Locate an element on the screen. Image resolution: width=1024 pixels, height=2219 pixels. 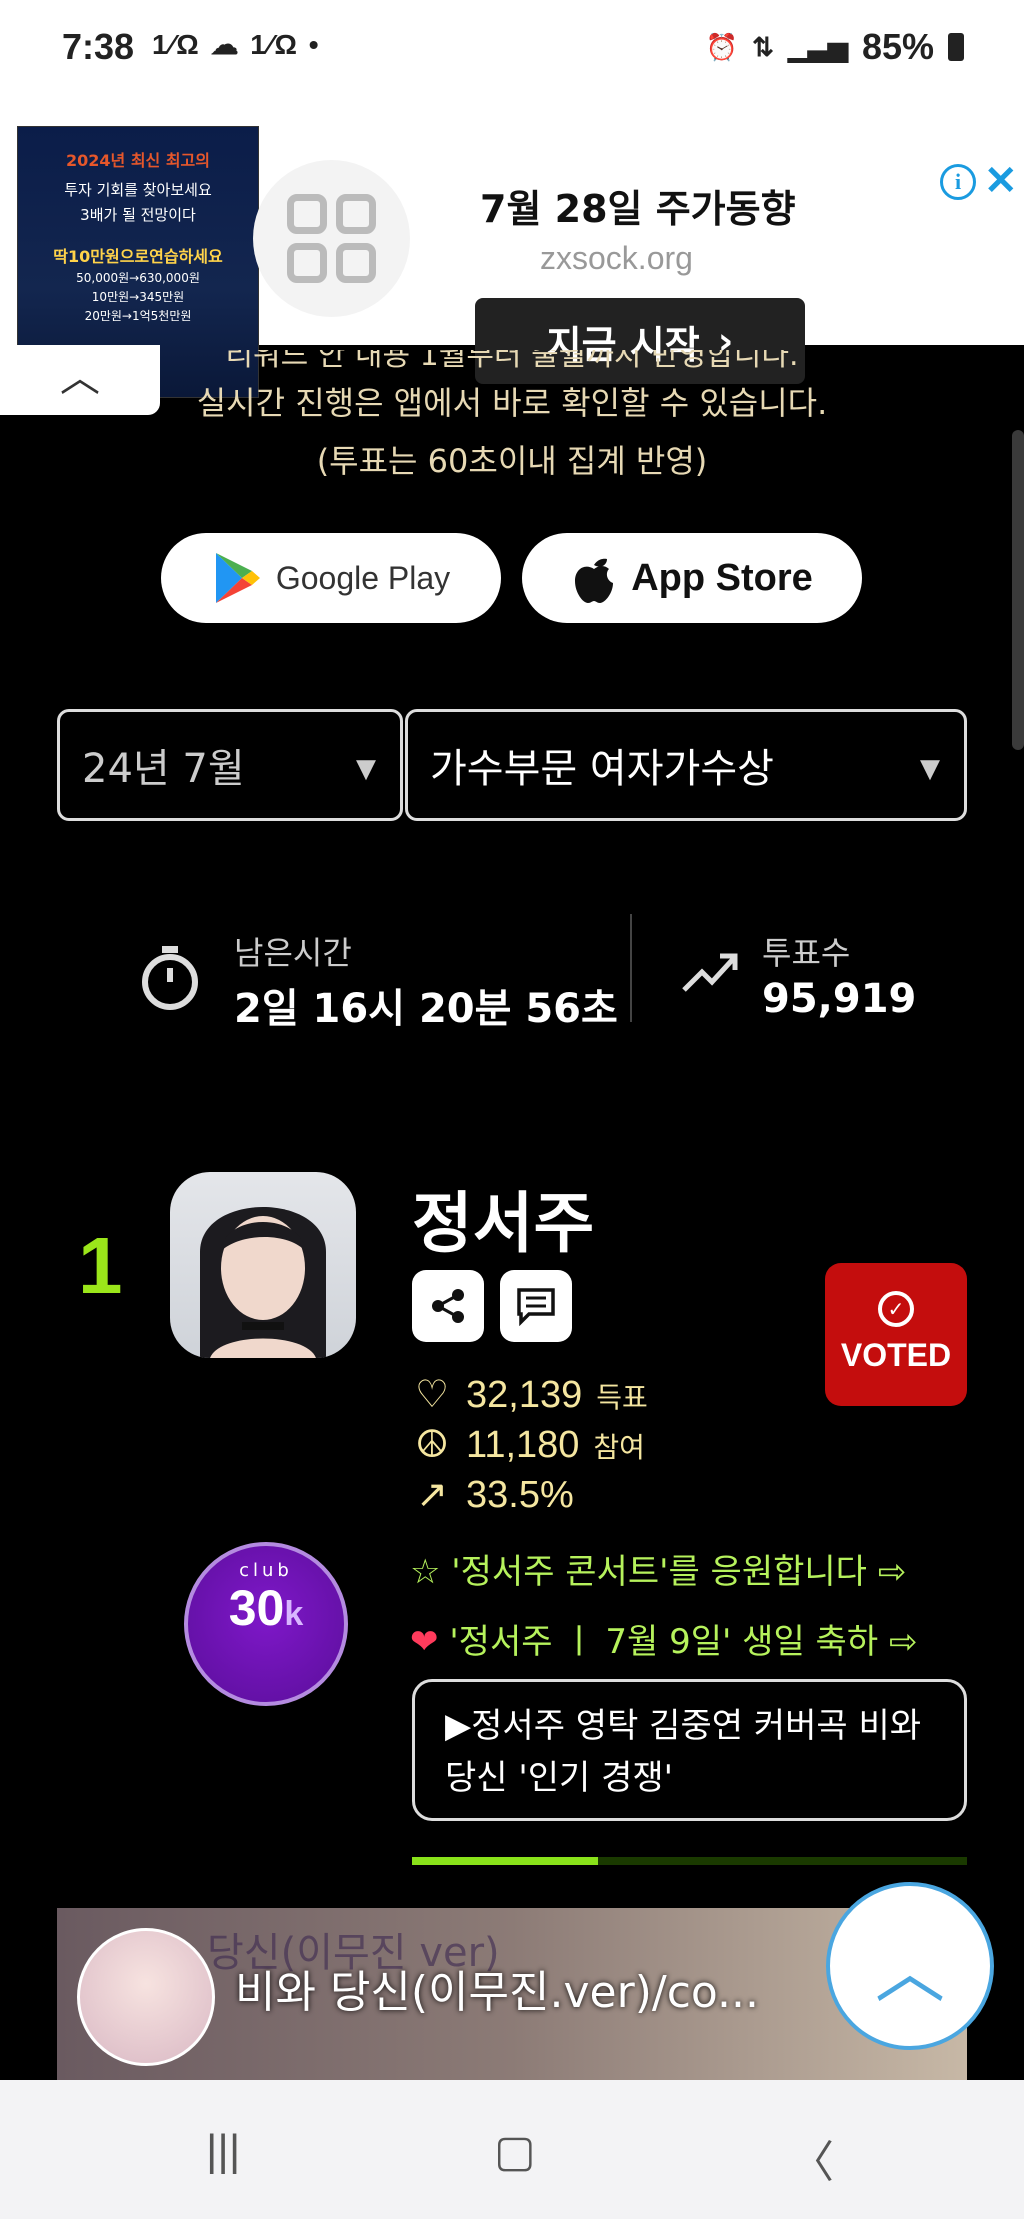
status-right: ⏰ ⇅ ▁▃▅ 85% is located at coordinates (835, 47).